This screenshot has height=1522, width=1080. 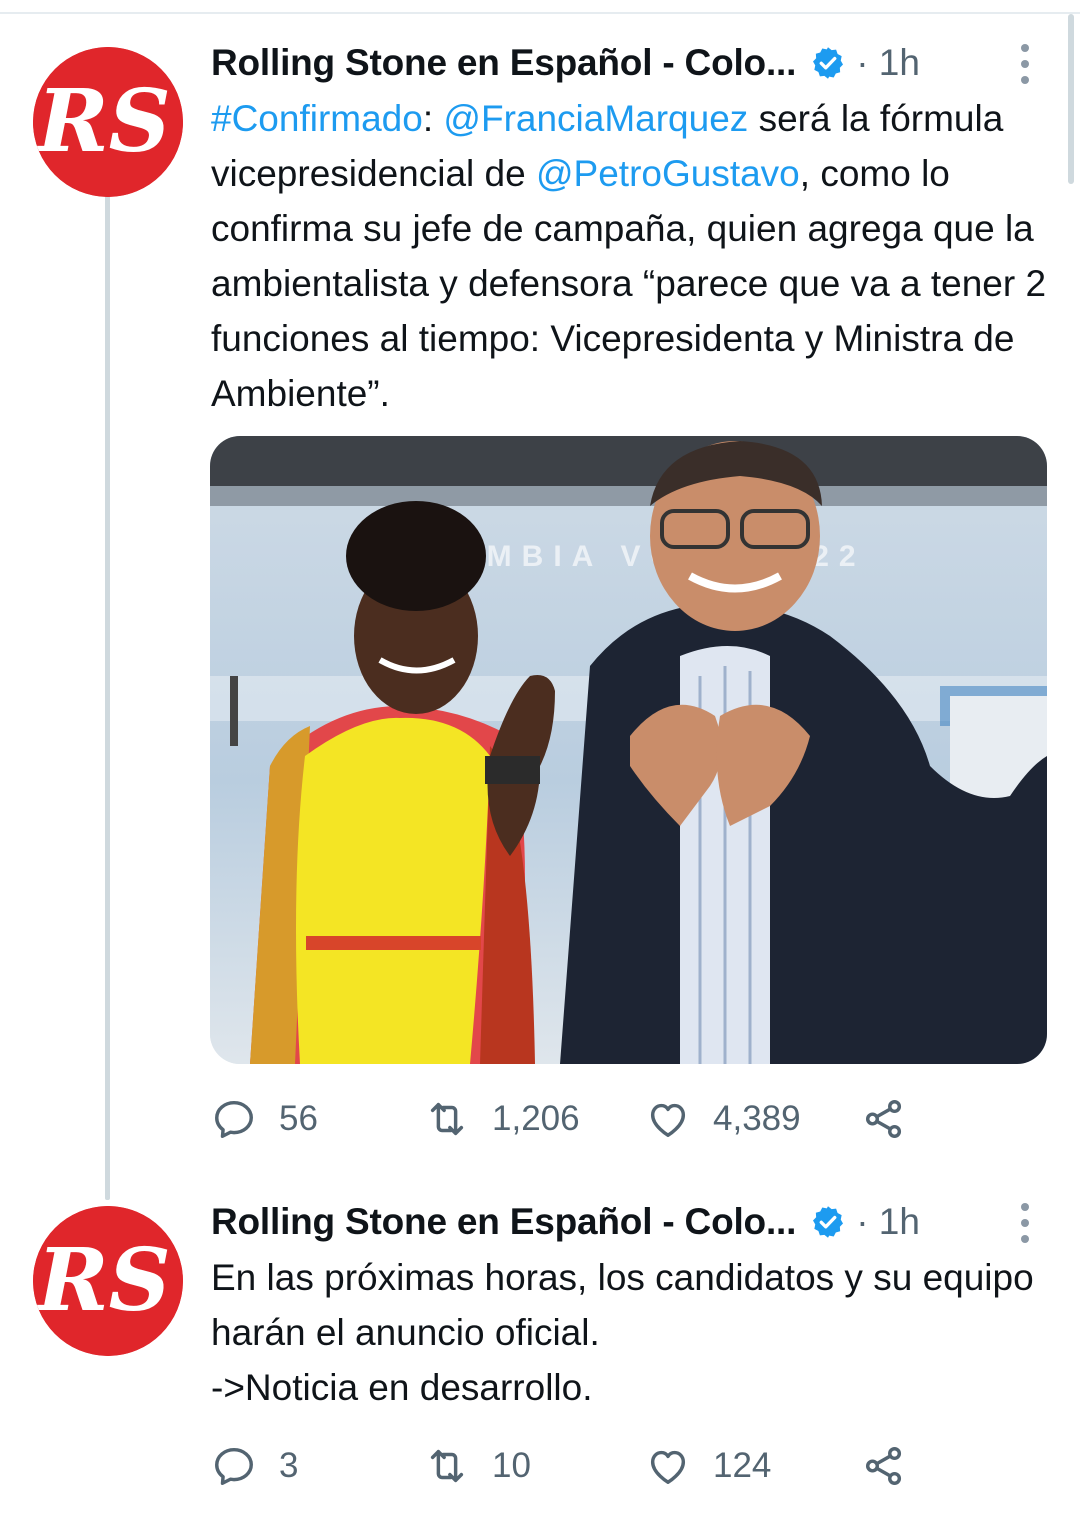 I want to click on reply-button: 56, so click(x=264, y=1119).